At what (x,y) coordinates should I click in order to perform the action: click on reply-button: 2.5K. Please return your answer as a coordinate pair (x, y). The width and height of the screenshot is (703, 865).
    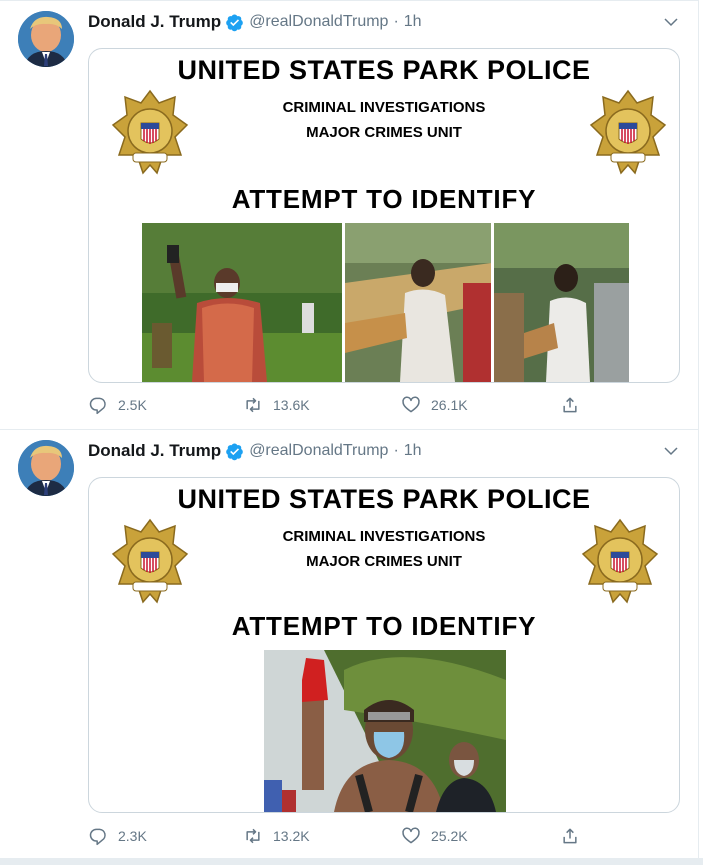
    Looking at the image, I should click on (117, 405).